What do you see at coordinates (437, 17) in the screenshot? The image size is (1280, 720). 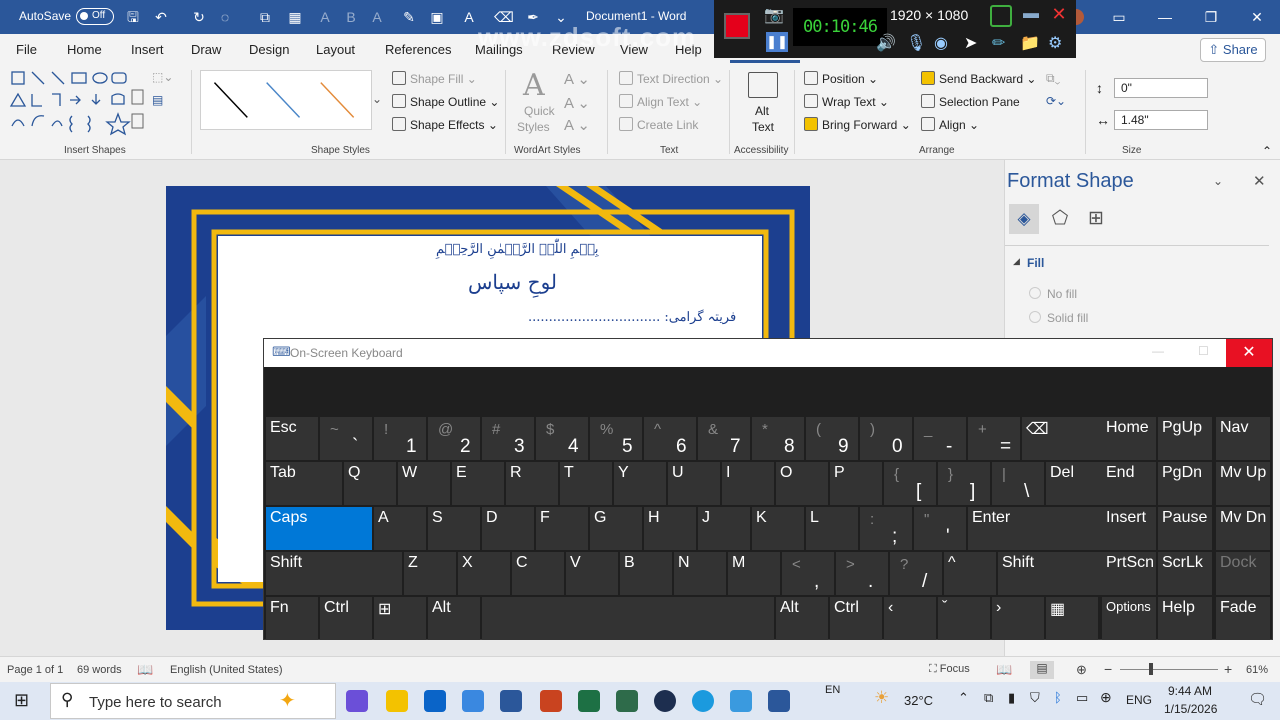 I see `picture-icon: ▣` at bounding box center [437, 17].